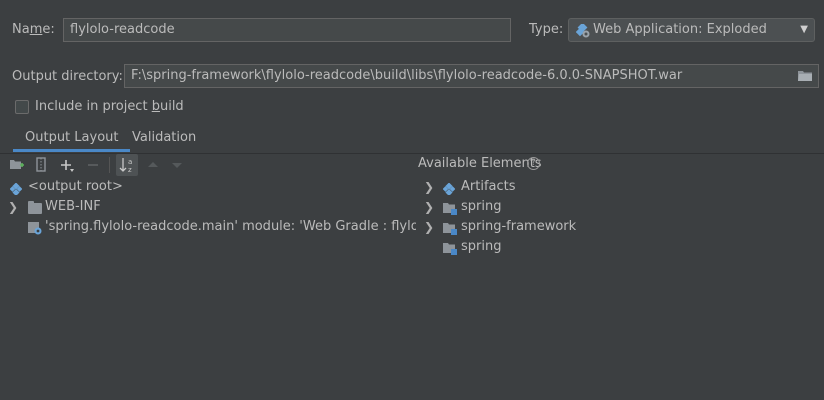 This screenshot has width=824, height=400. Describe the element at coordinates (582, 30) in the screenshot. I see `web-app-icon` at that location.